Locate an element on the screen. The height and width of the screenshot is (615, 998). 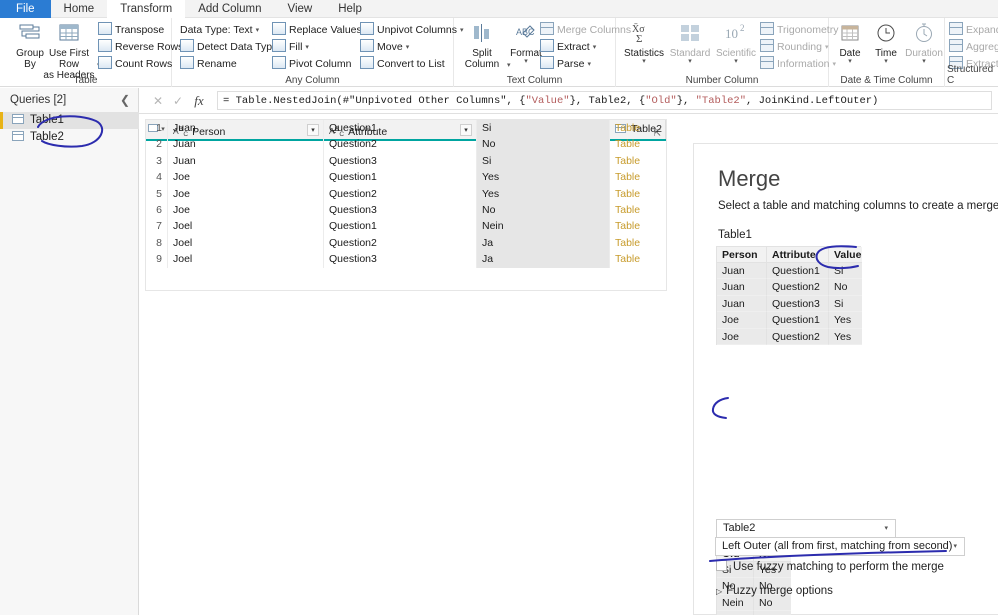
triangle-right-icon: ▷ is located at coordinates (719, 591).